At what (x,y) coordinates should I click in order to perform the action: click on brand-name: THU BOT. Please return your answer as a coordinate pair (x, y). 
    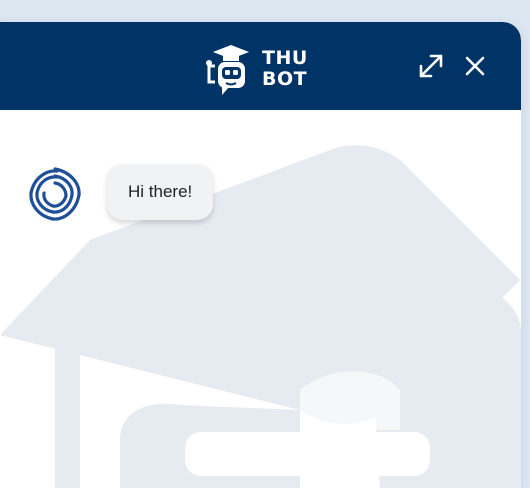
    Looking at the image, I should click on (285, 69).